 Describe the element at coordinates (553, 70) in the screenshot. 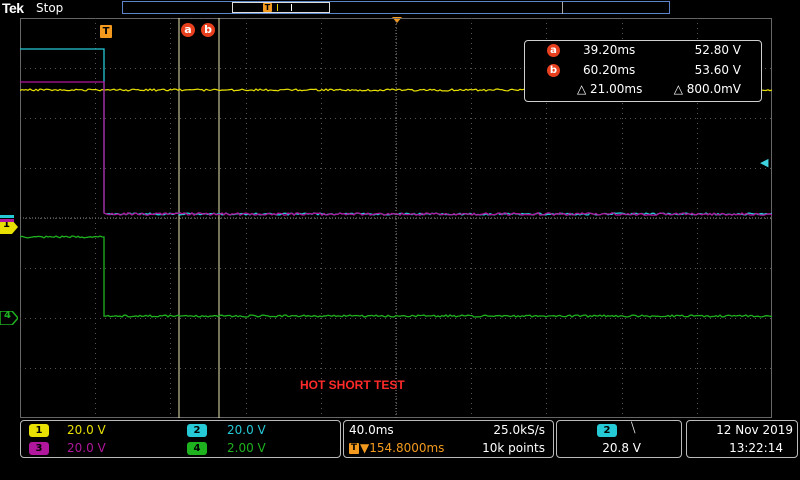

I see `cursor-b-icon: b` at that location.